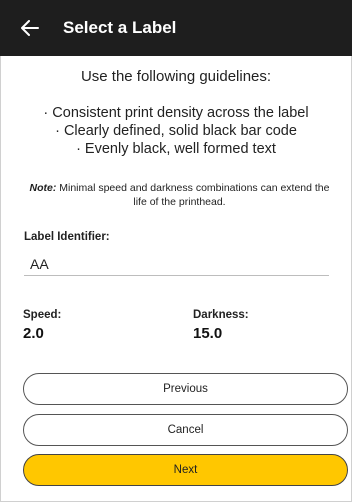  What do you see at coordinates (208, 333) in the screenshot?
I see `darkness-value: 15.0` at bounding box center [208, 333].